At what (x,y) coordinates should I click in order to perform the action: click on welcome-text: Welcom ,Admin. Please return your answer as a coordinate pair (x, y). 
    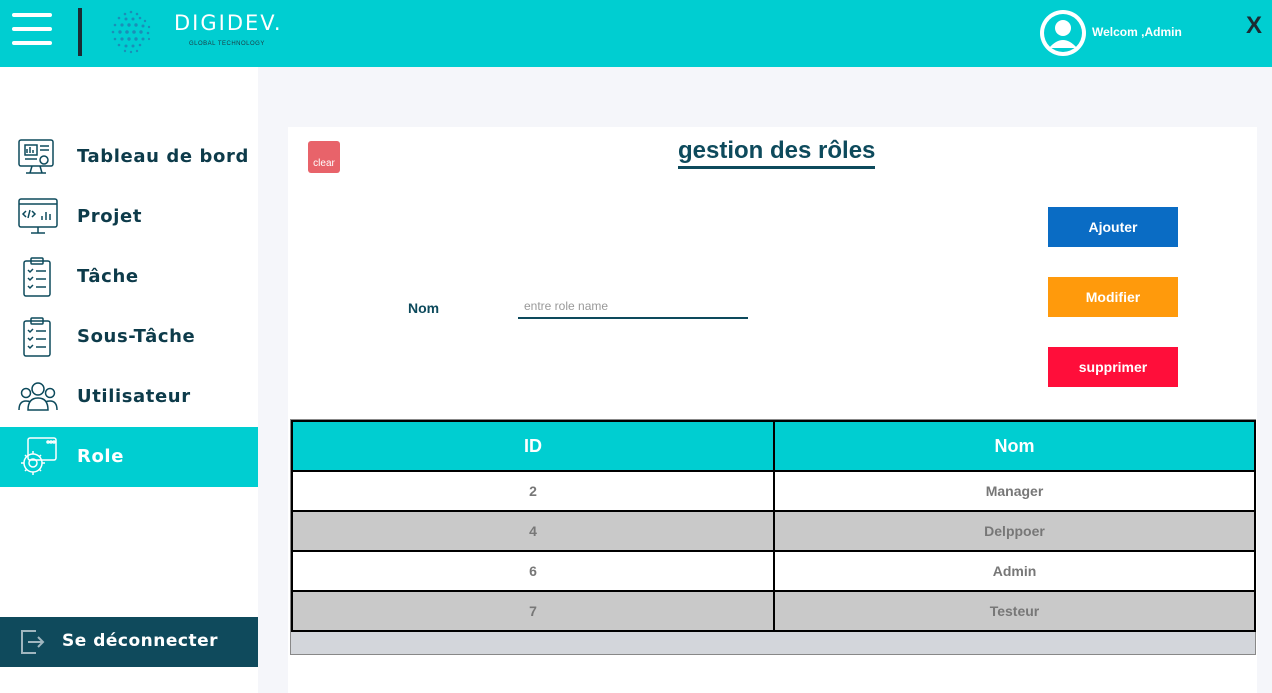
    Looking at the image, I should click on (1137, 32).